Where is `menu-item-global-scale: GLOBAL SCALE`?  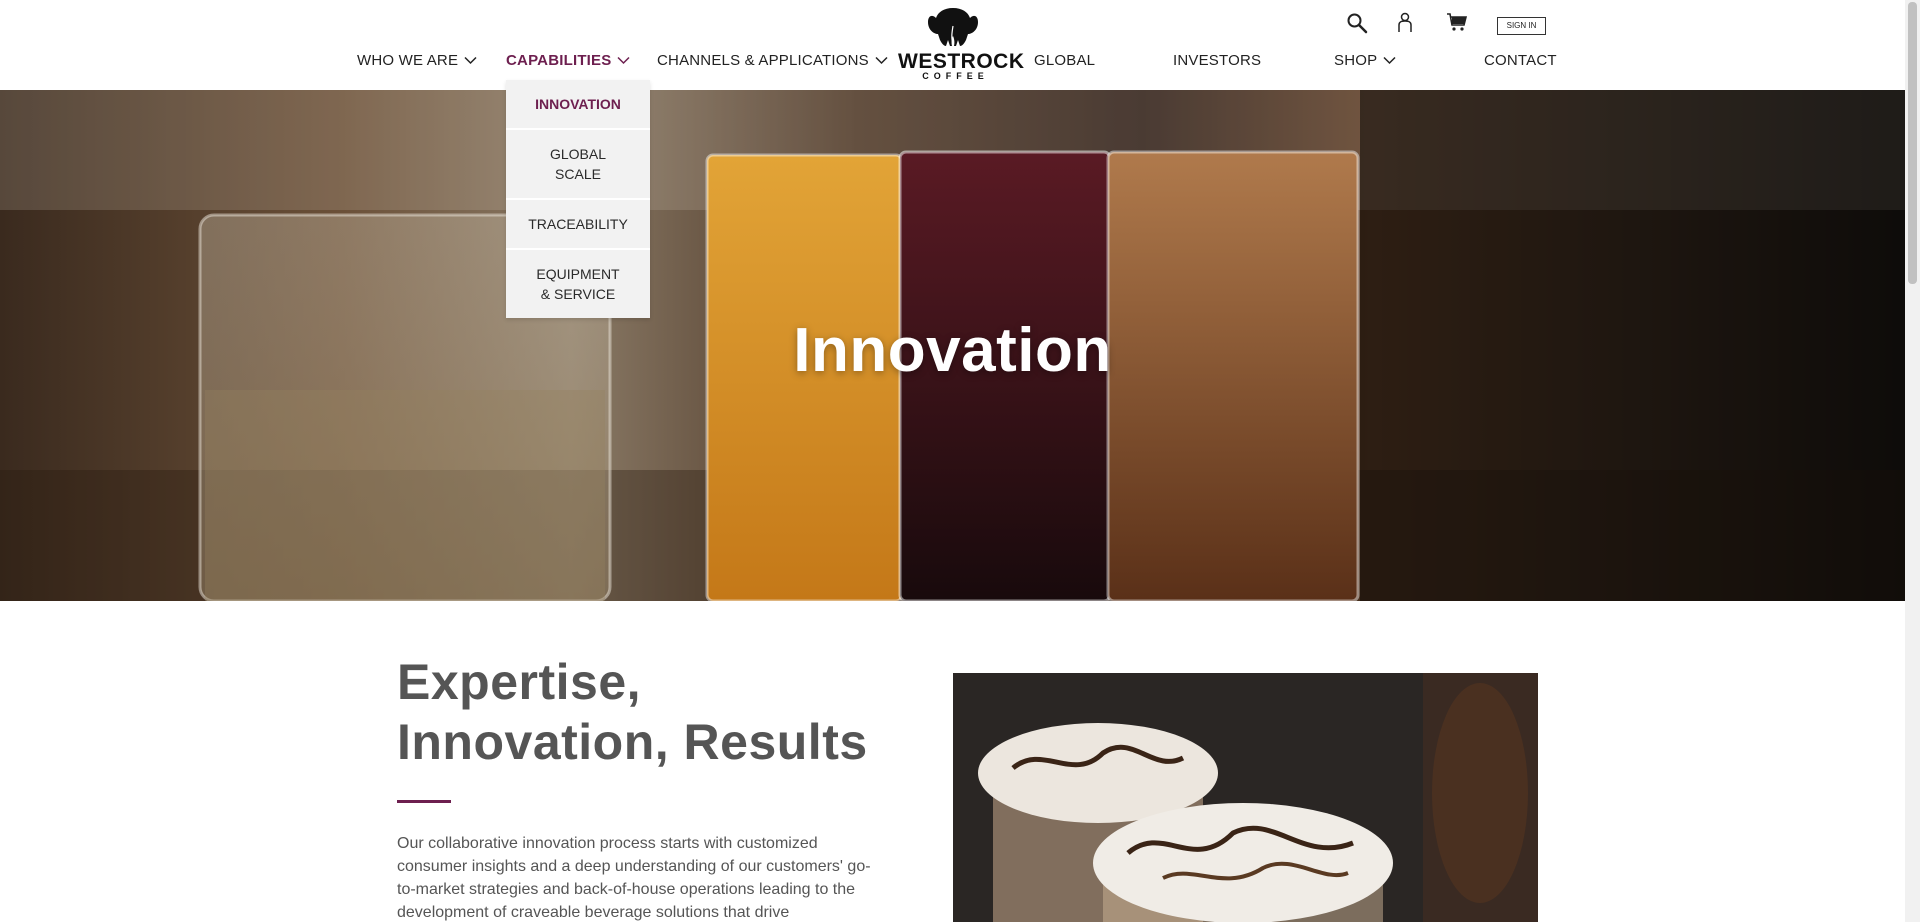 menu-item-global-scale: GLOBAL SCALE is located at coordinates (578, 165).